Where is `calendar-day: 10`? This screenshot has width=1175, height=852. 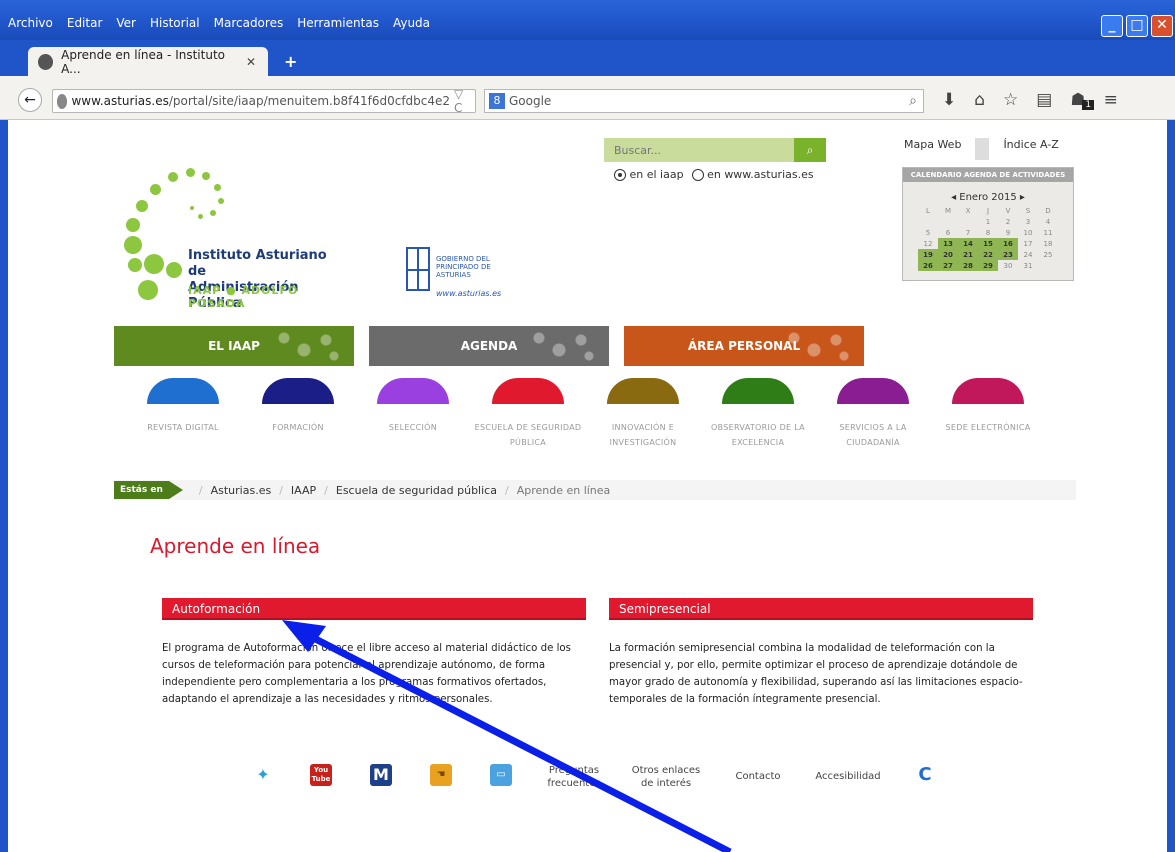
calendar-day: 10 is located at coordinates (1028, 232).